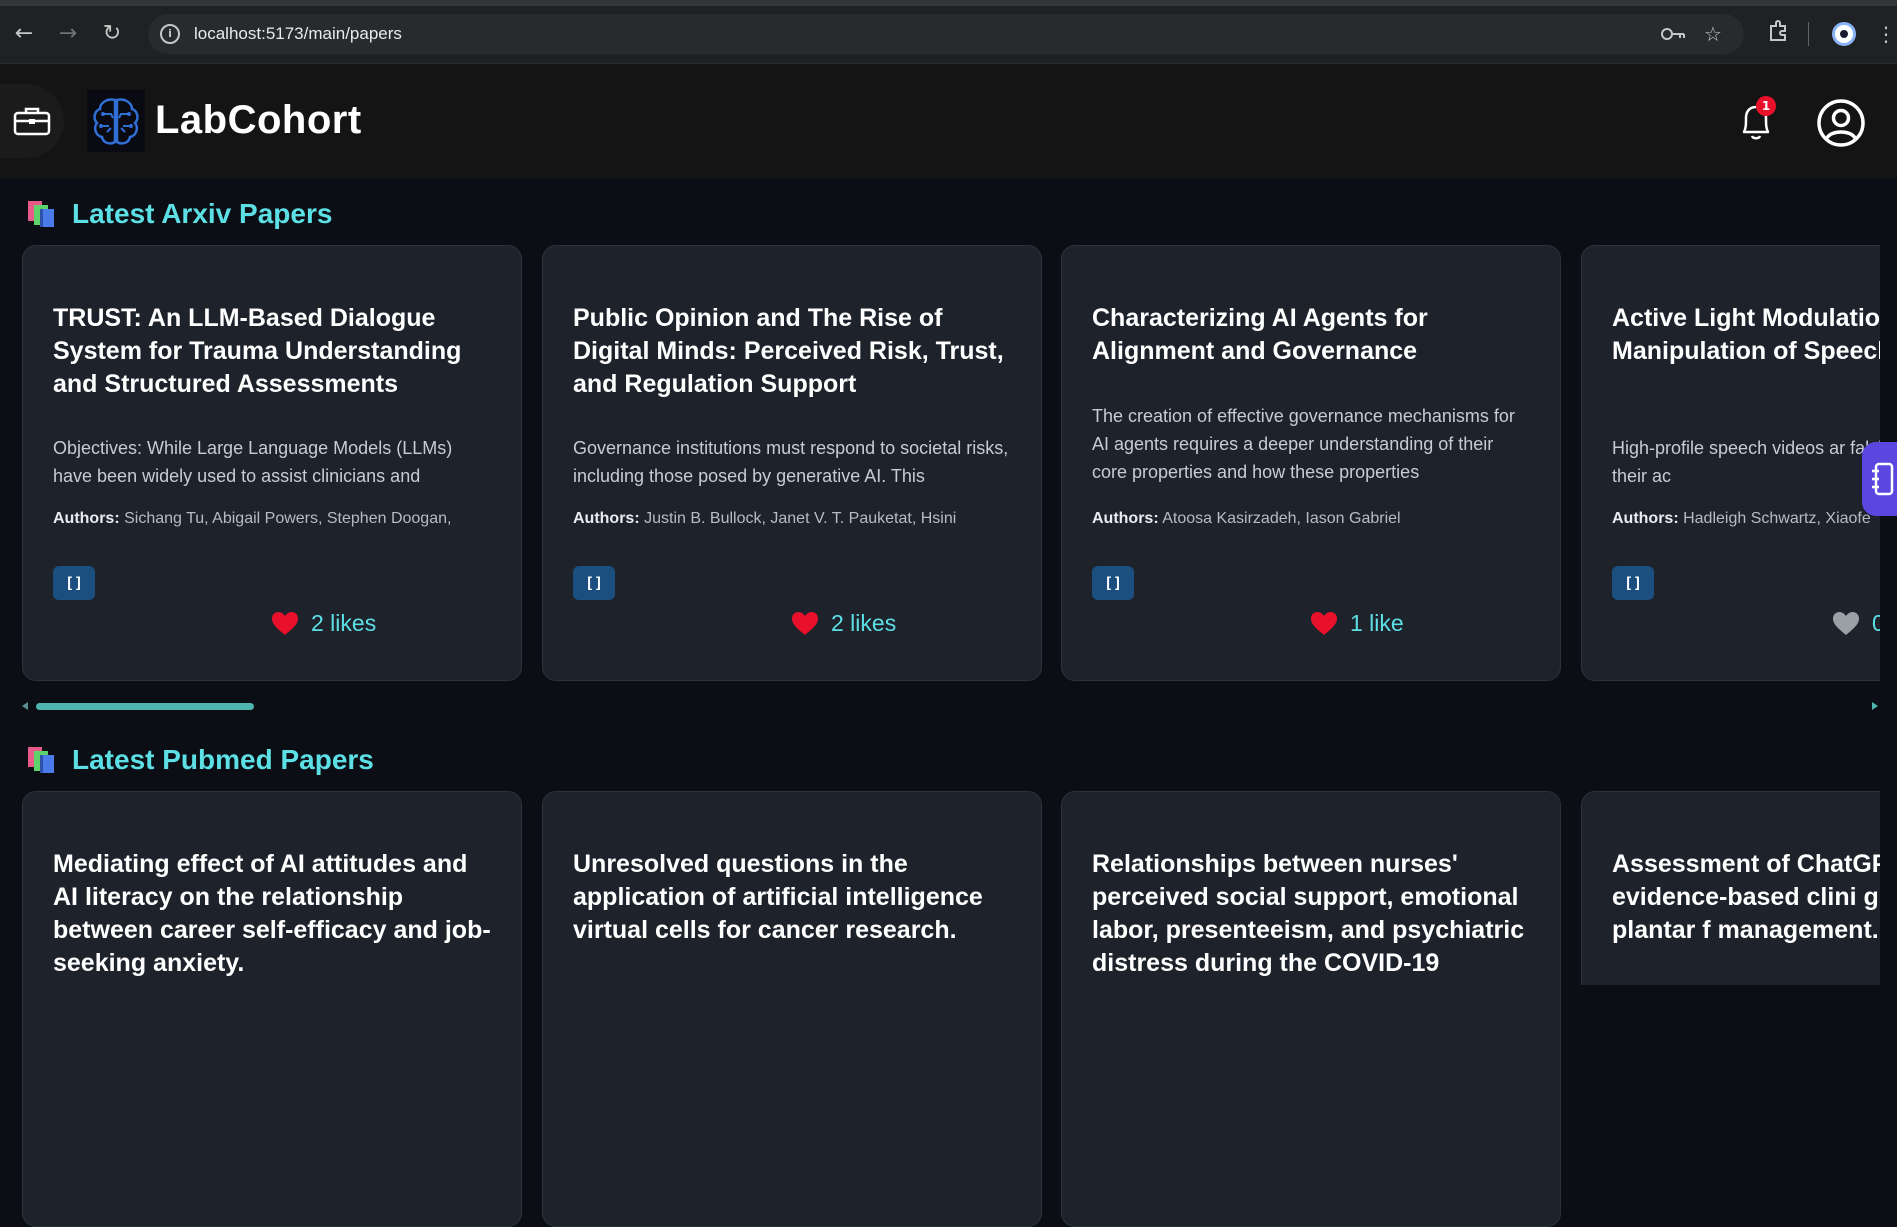 The width and height of the screenshot is (1897, 1227). I want to click on notes-side-tab, so click(1879, 479).